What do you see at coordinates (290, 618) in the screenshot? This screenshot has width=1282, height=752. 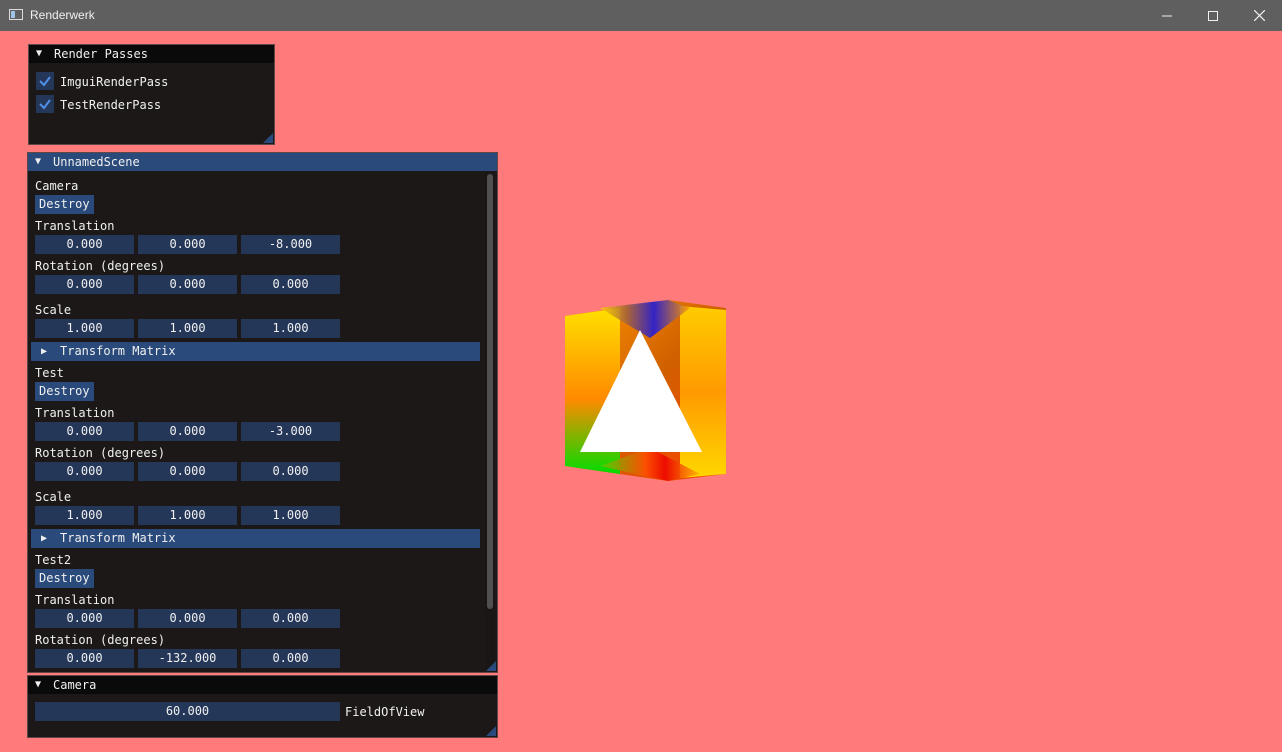 I see `translation-z-field: 0.000` at bounding box center [290, 618].